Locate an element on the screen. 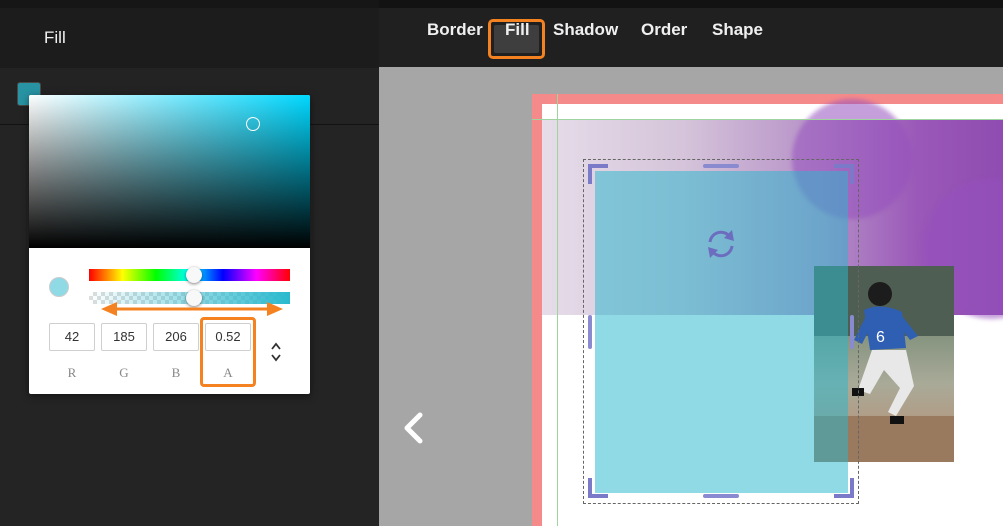 Image resolution: width=1003 pixels, height=526 pixels. resize-handle-top is located at coordinates (721, 166).